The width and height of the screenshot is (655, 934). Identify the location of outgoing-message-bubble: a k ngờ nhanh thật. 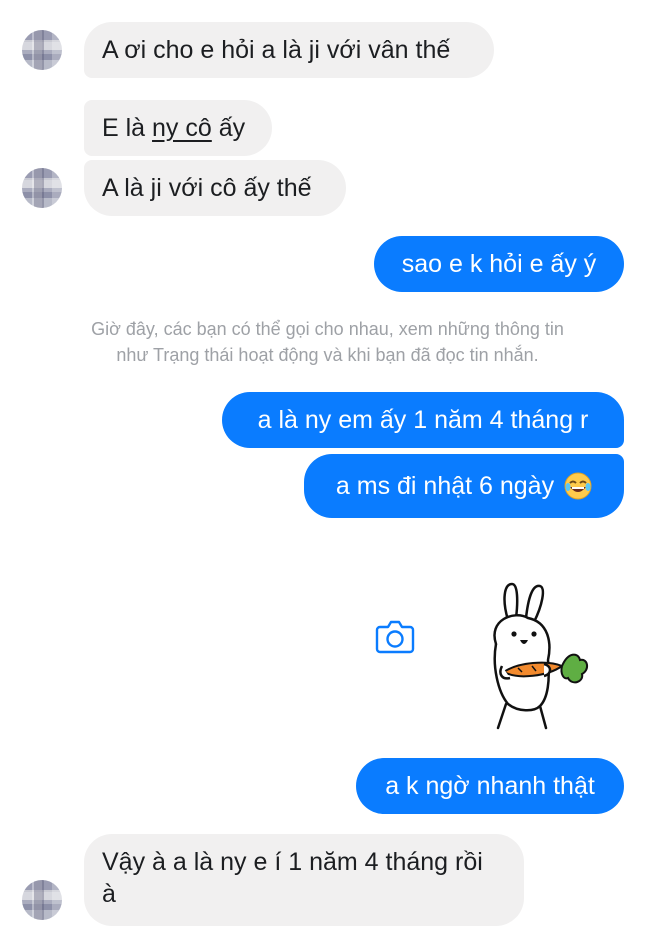
(490, 786).